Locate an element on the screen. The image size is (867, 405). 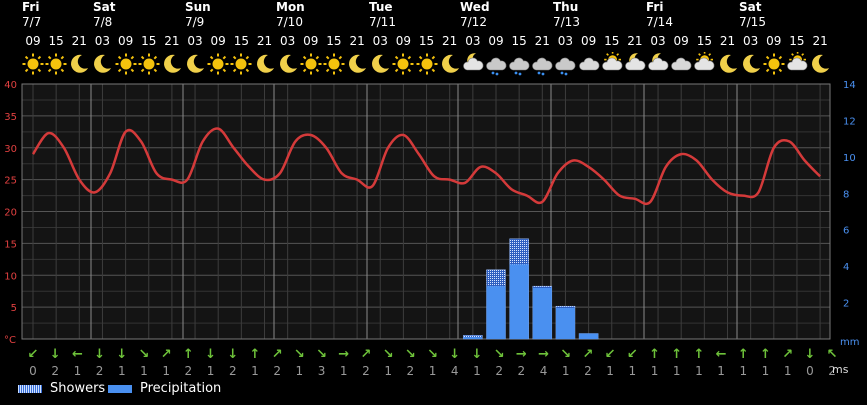
legend-showers-label: Showers is located at coordinates (78, 388).